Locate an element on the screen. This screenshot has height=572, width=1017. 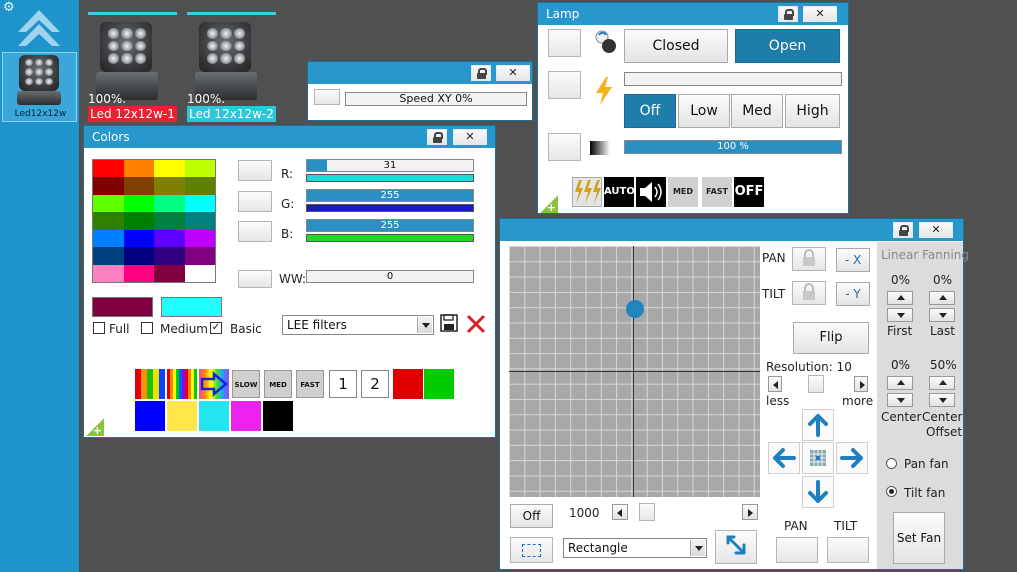
preset-2-button: 2 is located at coordinates (375, 384).